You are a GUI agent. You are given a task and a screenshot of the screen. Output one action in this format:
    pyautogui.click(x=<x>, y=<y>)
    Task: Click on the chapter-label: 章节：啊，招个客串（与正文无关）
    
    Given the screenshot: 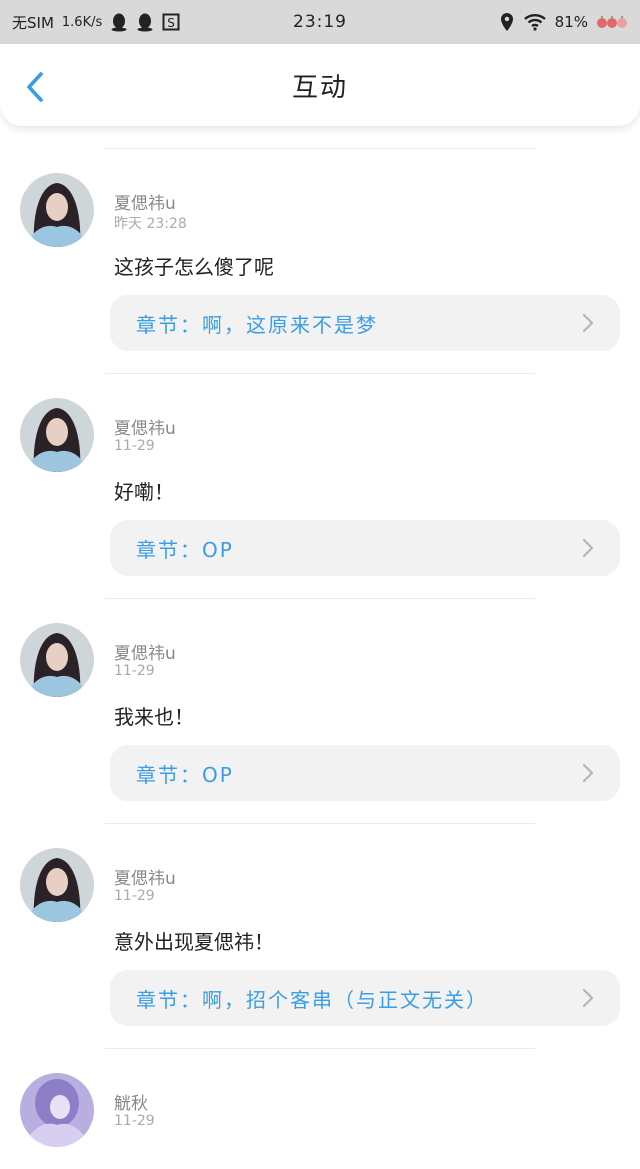 What is the action you would take?
    pyautogui.click(x=312, y=999)
    